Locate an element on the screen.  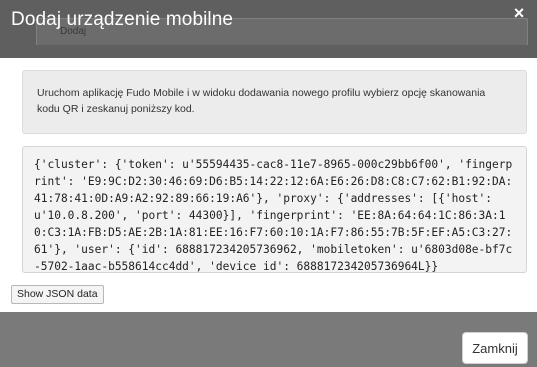
dialog-title: Dodaj urządzenie mobilne is located at coordinates (122, 19).